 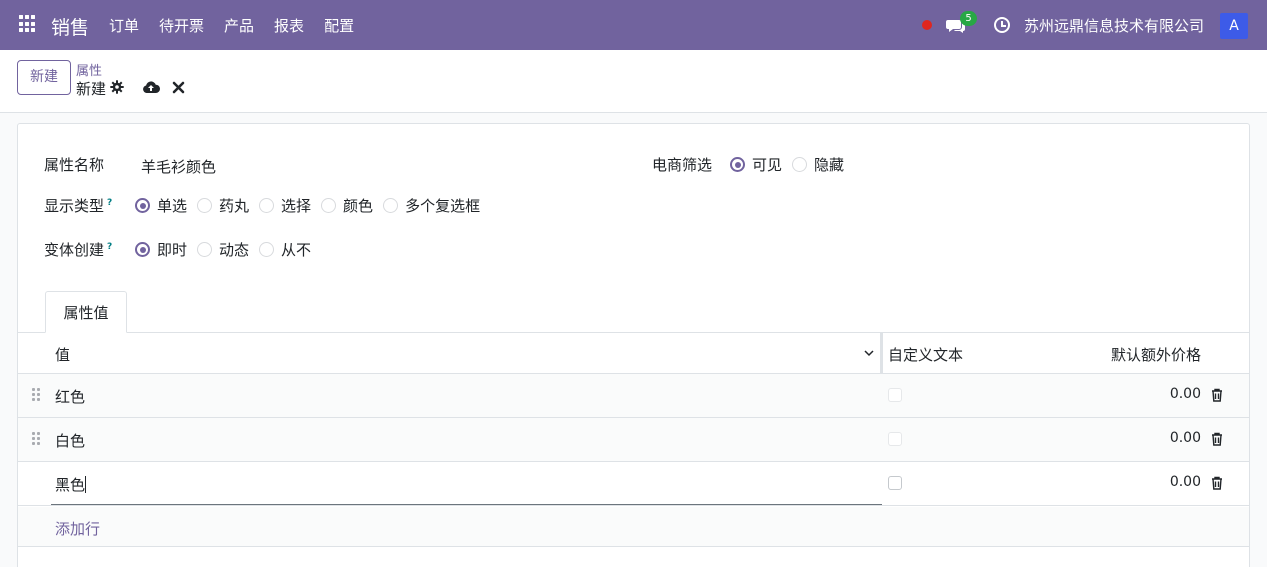 I want to click on chevron-down-icon, so click(x=869, y=353).